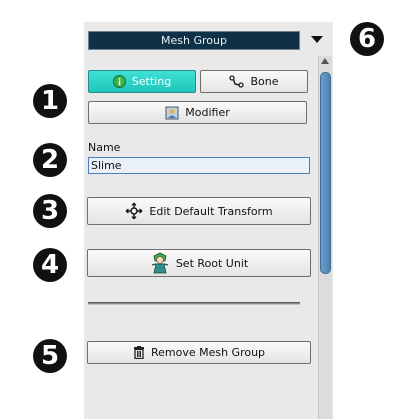 This screenshot has height=419, width=409. What do you see at coordinates (139, 352) in the screenshot?
I see `trash-icon` at bounding box center [139, 352].